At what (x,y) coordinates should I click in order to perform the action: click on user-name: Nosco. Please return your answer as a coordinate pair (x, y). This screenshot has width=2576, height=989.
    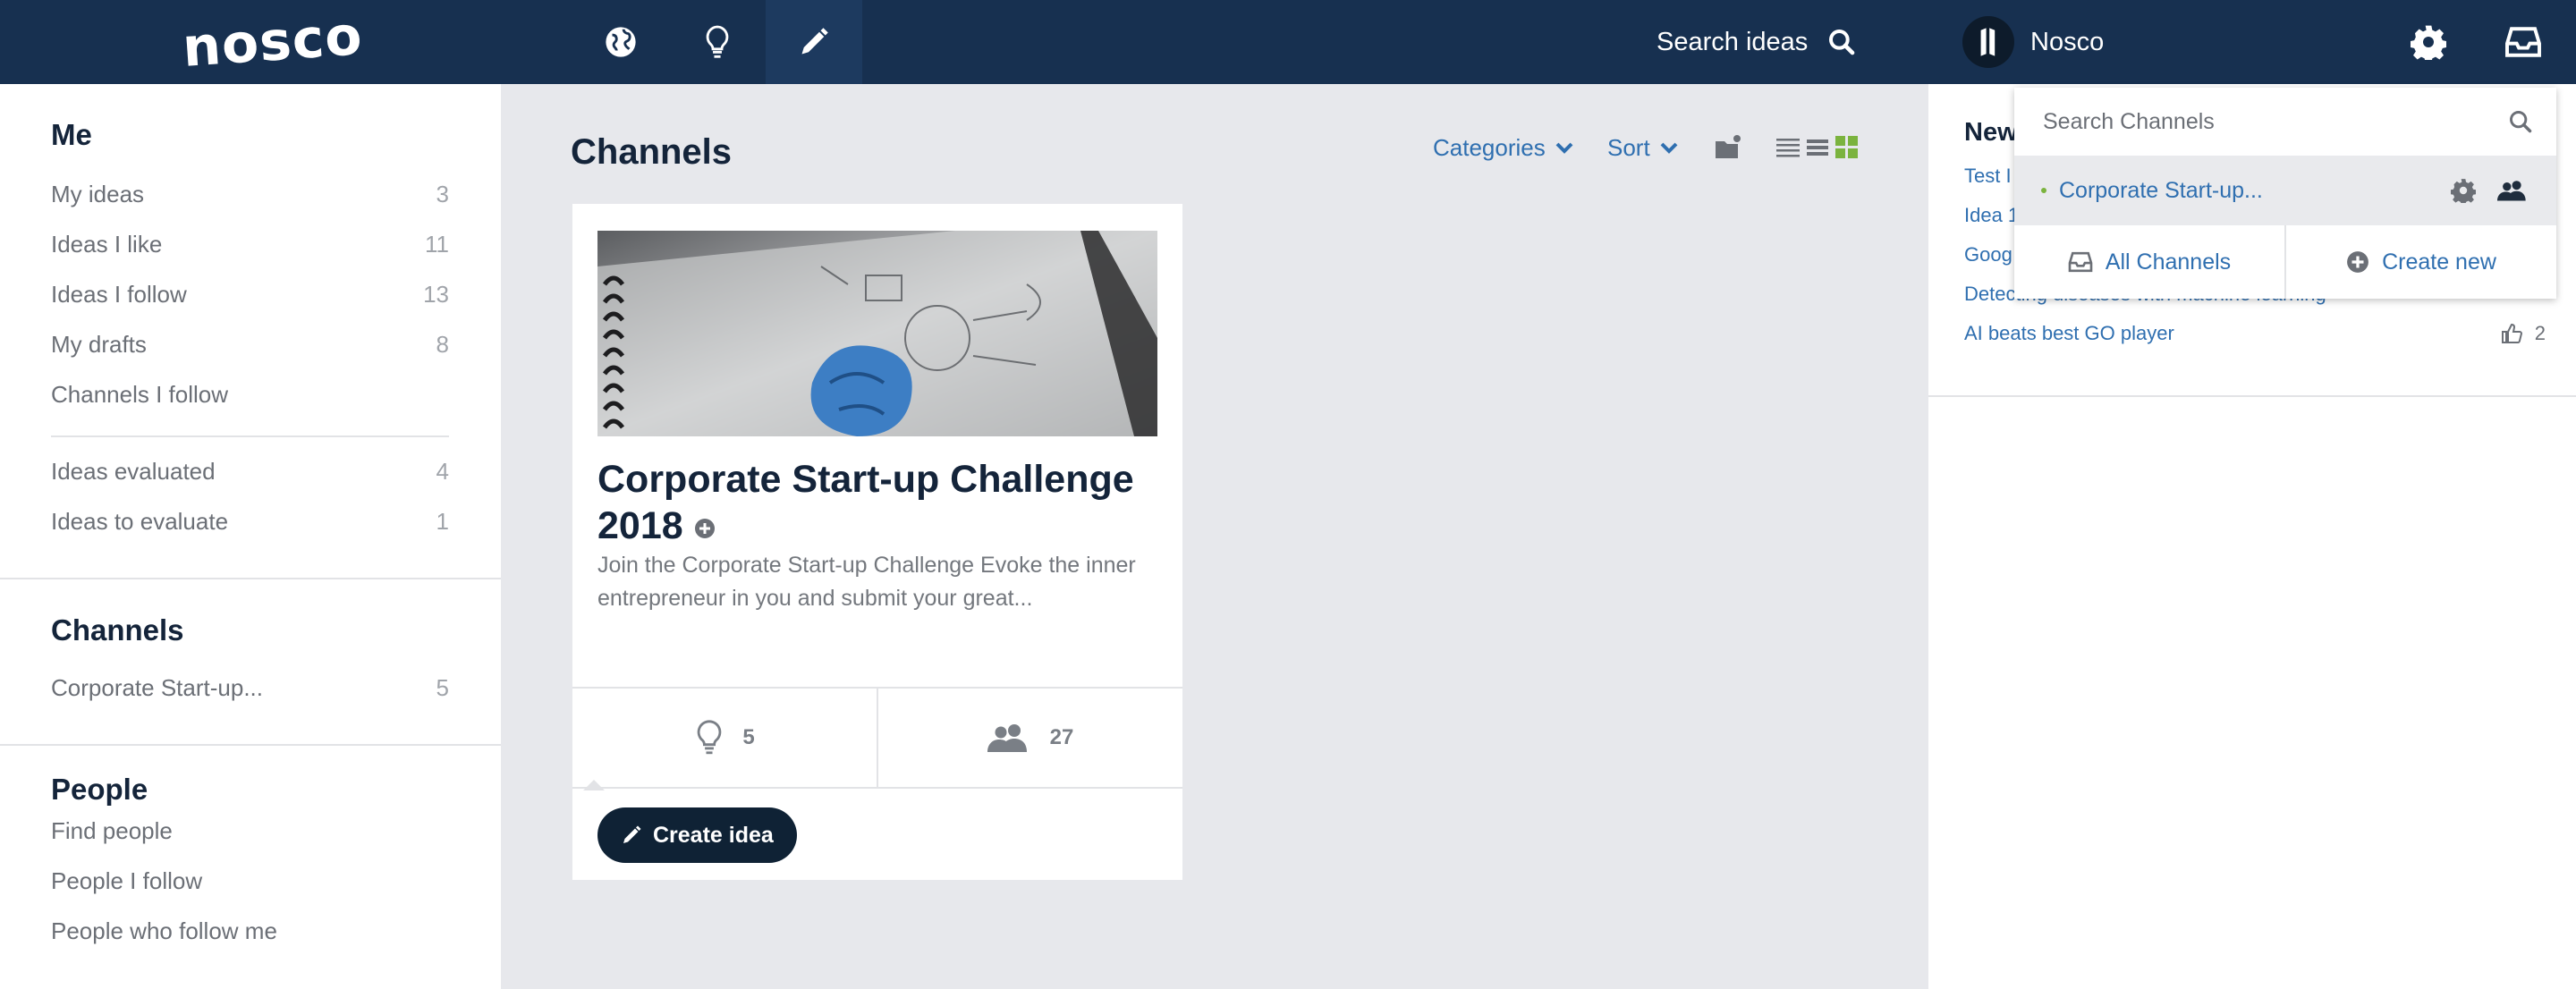
    Looking at the image, I should click on (2067, 41).